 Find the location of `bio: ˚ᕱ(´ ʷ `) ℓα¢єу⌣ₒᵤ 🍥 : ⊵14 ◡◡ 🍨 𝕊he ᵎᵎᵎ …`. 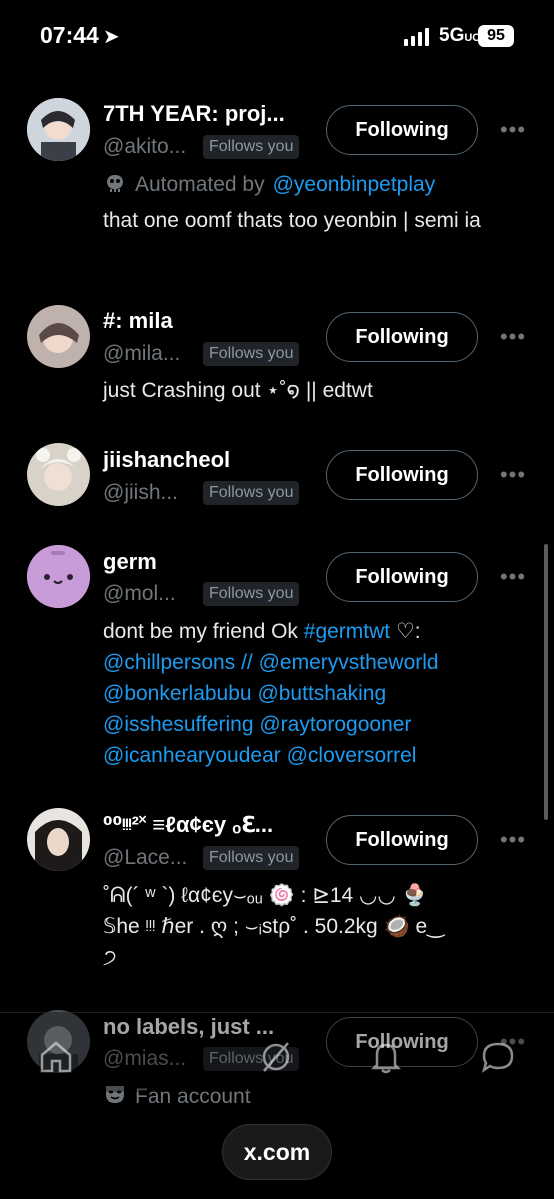

bio: ˚ᕱ(´ ʷ `) ℓα¢єу⌣ₒᵤ 🍥 : ⊵14 ◡◡ 🍨 𝕊he ᵎᵎᵎ … is located at coordinates (313, 926).